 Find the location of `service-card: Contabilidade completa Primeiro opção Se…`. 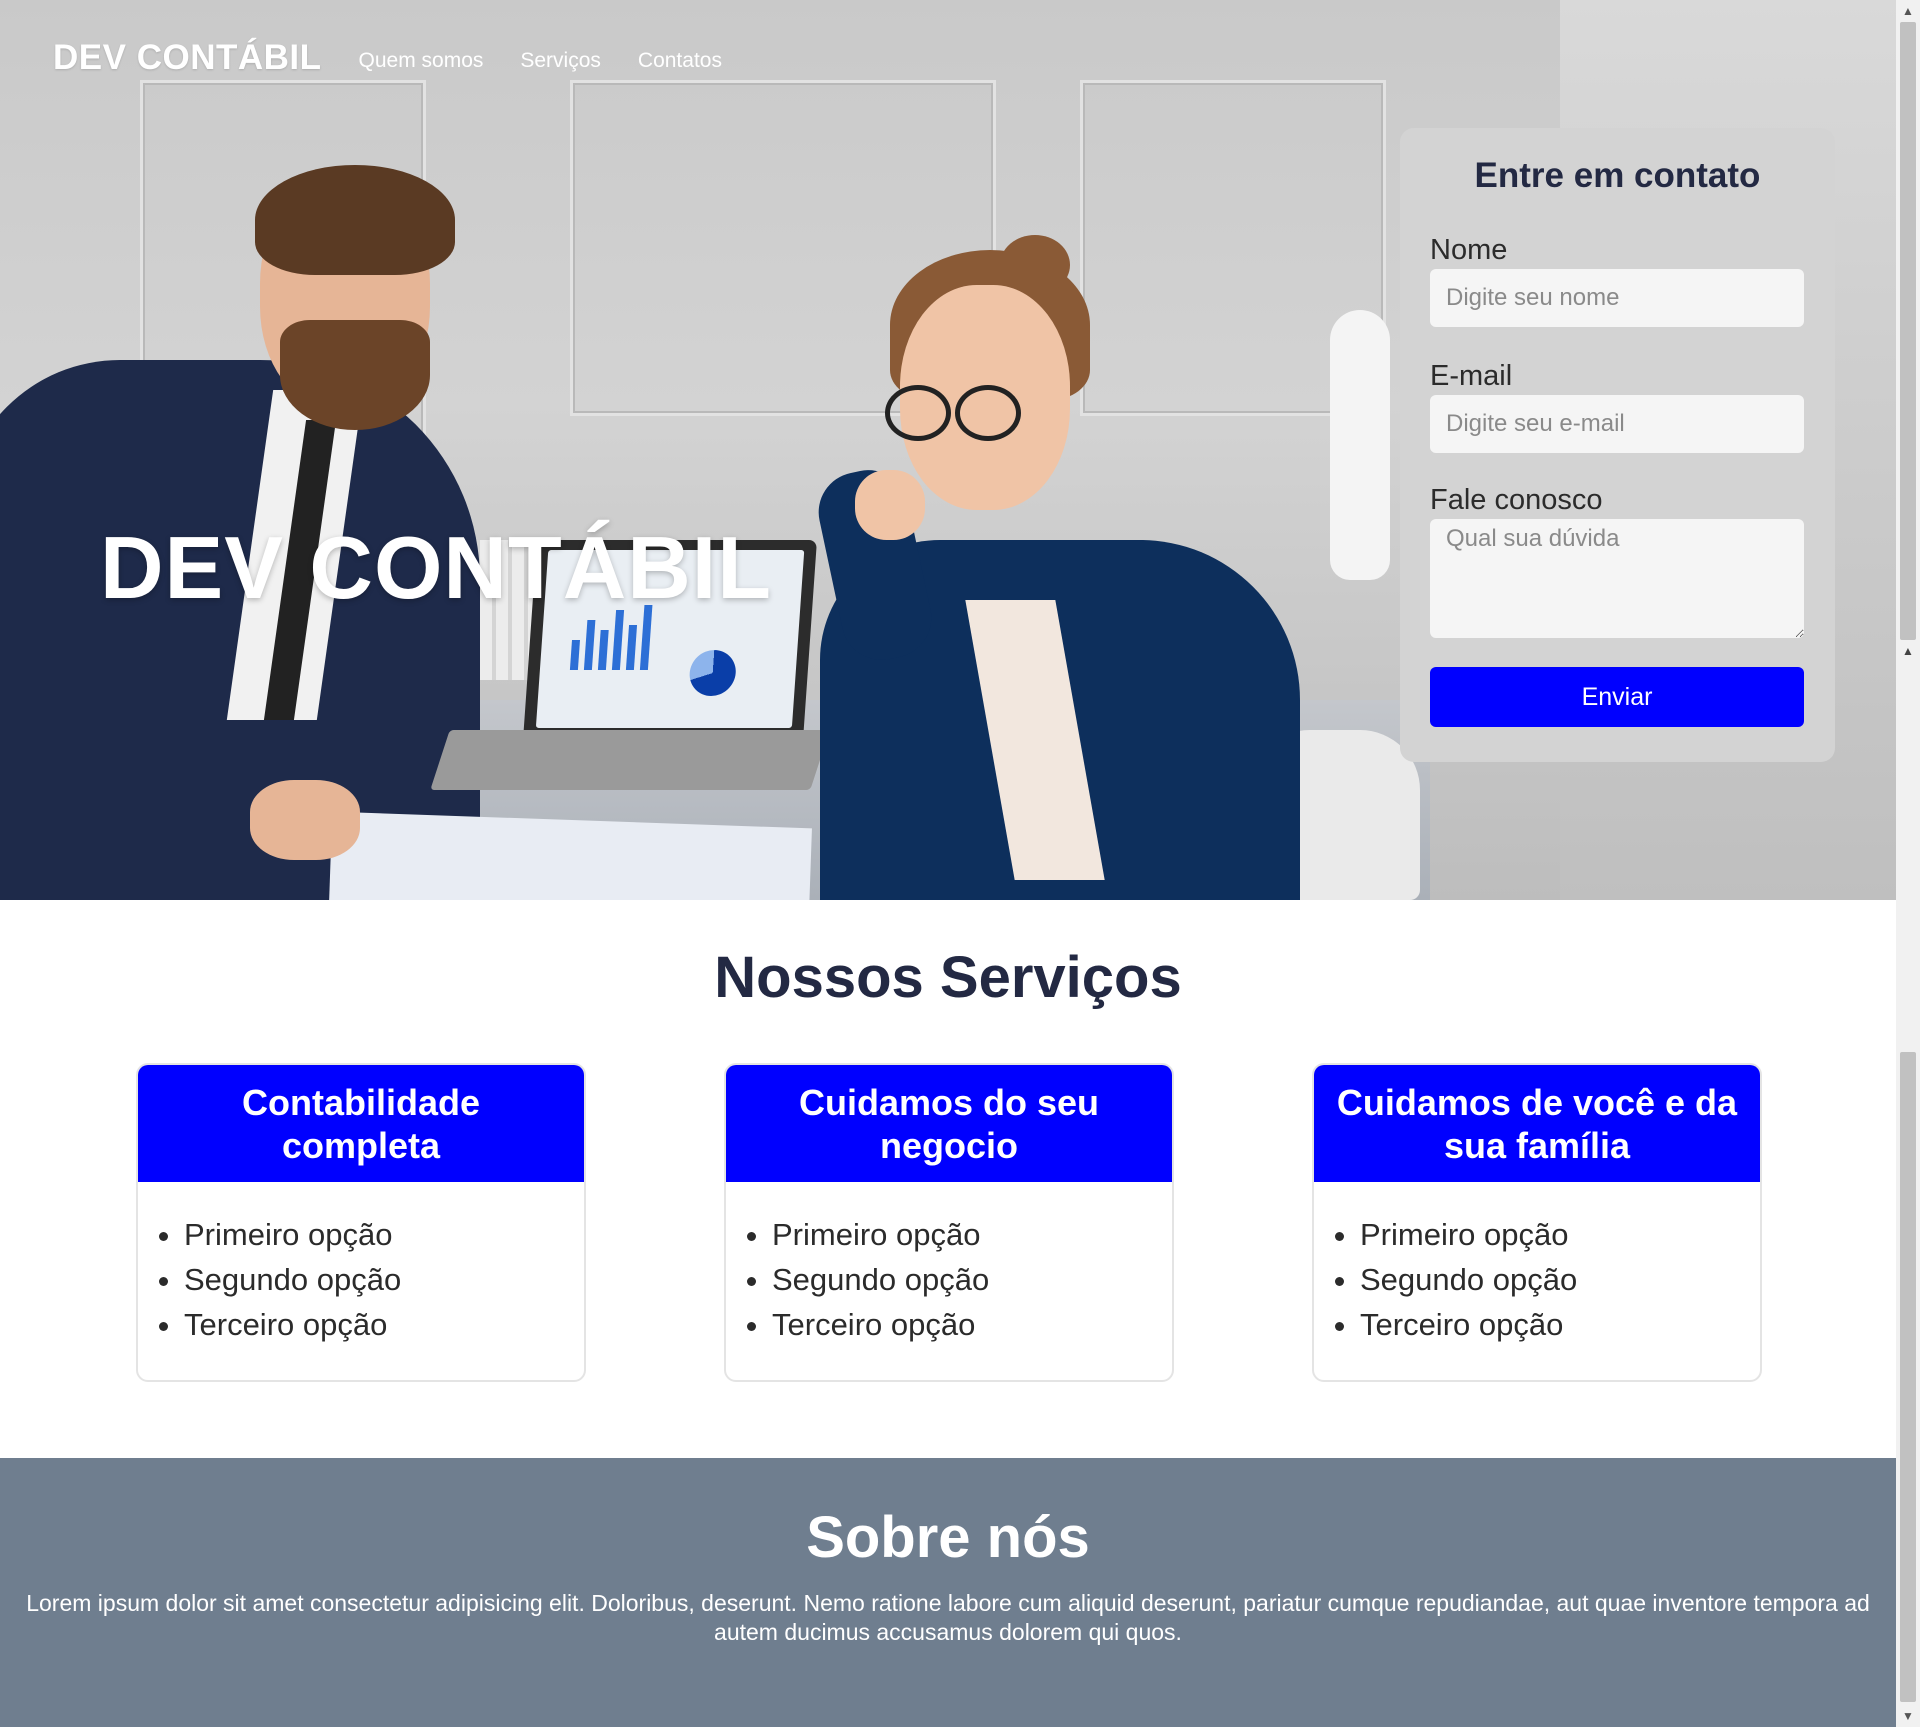

service-card: Contabilidade completa Primeiro opção Se… is located at coordinates (361, 1222).